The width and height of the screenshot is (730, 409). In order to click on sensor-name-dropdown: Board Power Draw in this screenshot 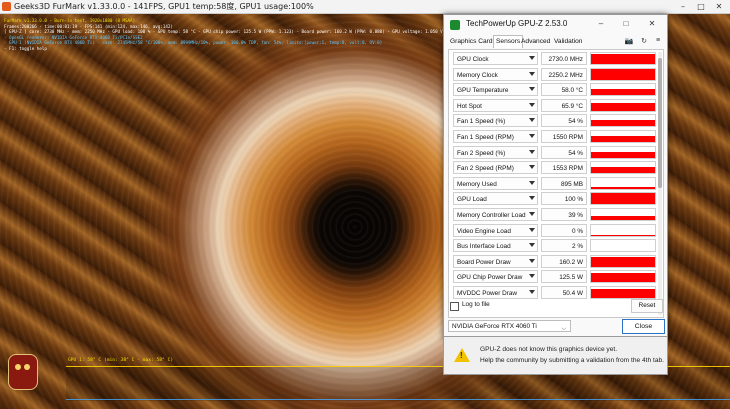, I will do `click(495, 261)`.